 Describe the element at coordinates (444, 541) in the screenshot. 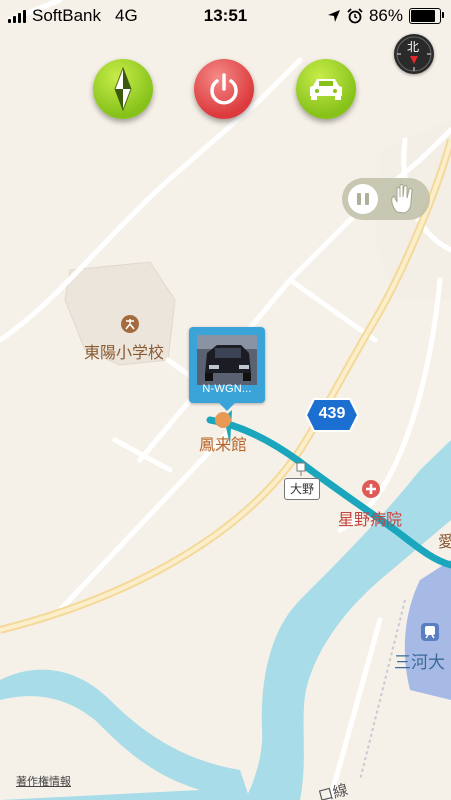

I see `edge-label: 愛` at that location.